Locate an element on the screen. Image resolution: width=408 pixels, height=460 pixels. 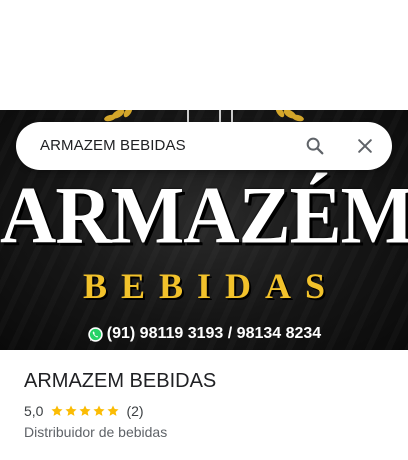
rating-value: 5,0 is located at coordinates (34, 411).